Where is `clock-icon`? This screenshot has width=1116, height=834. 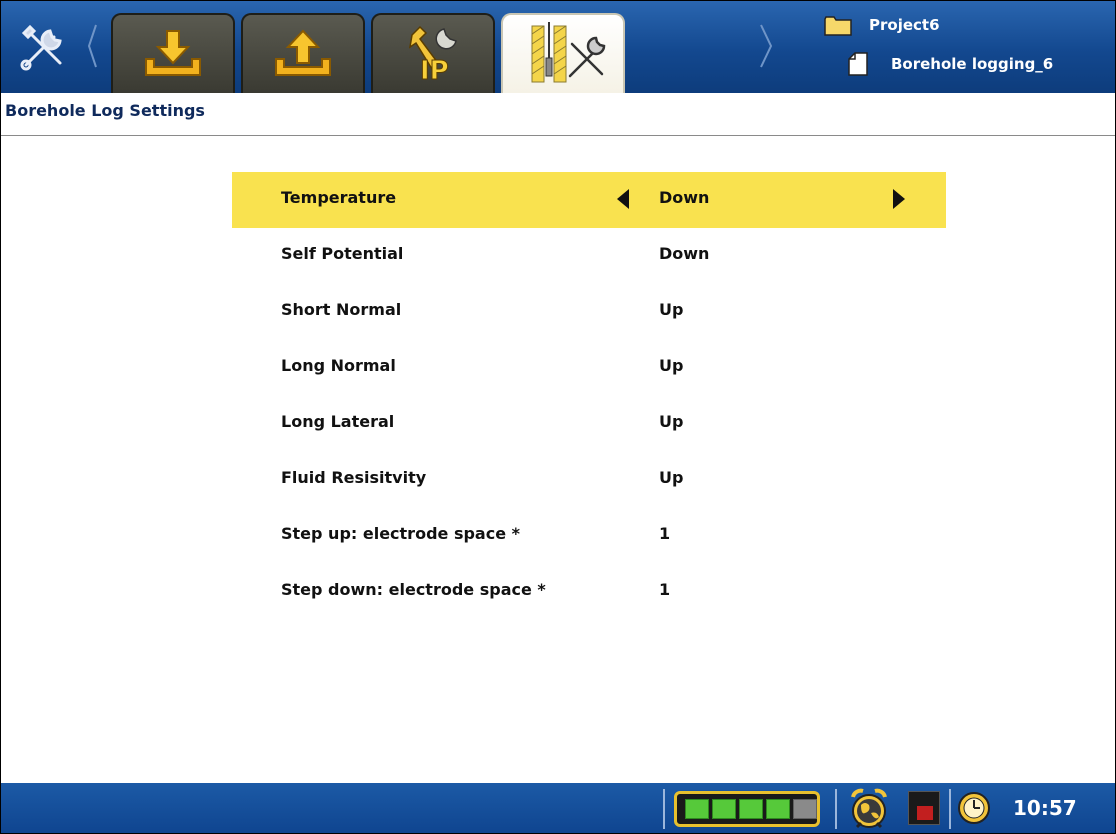
clock-icon is located at coordinates (974, 808).